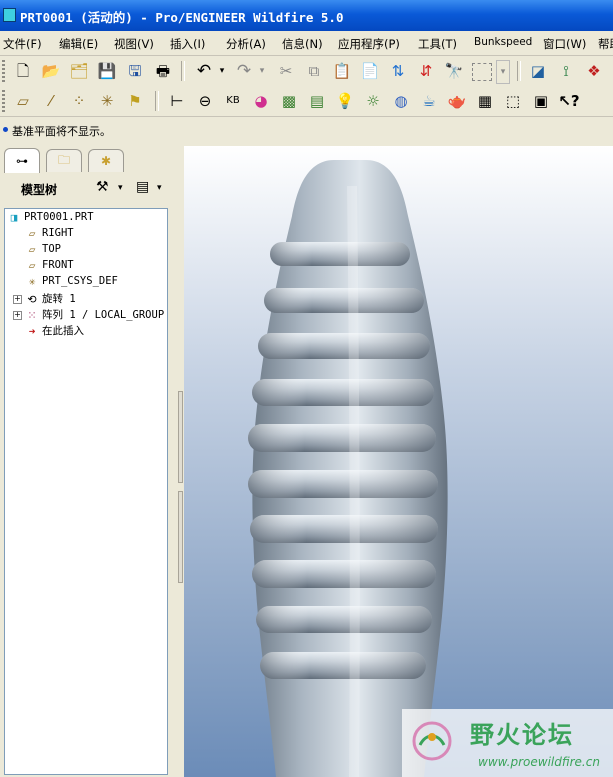 This screenshot has width=613, height=777. I want to click on message-area: 基准平面将不显示。, so click(306, 131).